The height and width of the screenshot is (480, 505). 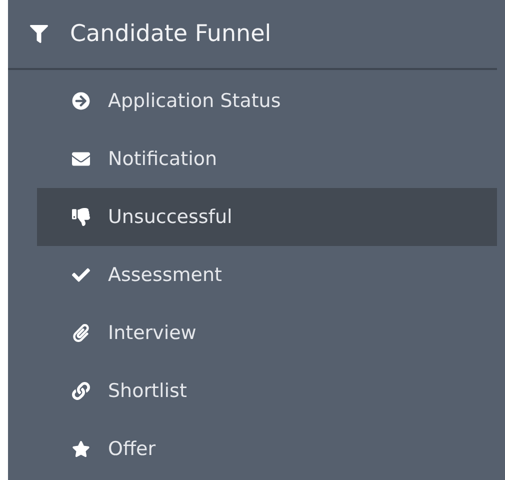 I want to click on sidebar-item: Unsuccessful, so click(x=267, y=217).